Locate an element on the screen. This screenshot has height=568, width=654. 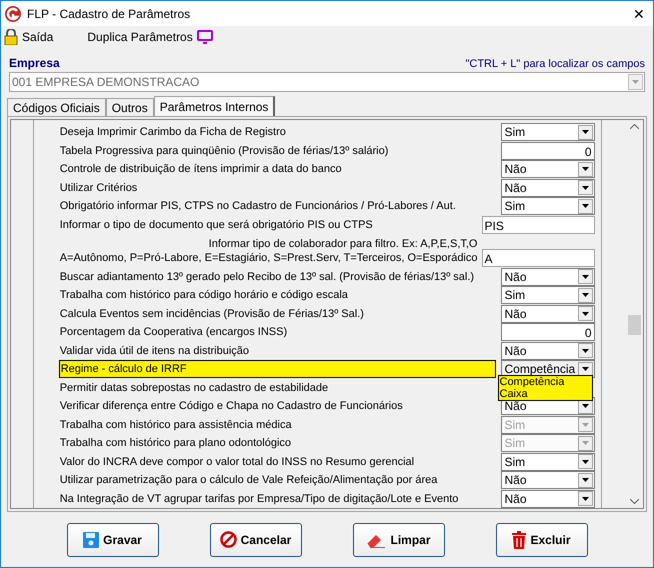
parameter-label: Valor do INCRA deve compor o valor total do INSS no Resumo gerencial is located at coordinates (237, 462).